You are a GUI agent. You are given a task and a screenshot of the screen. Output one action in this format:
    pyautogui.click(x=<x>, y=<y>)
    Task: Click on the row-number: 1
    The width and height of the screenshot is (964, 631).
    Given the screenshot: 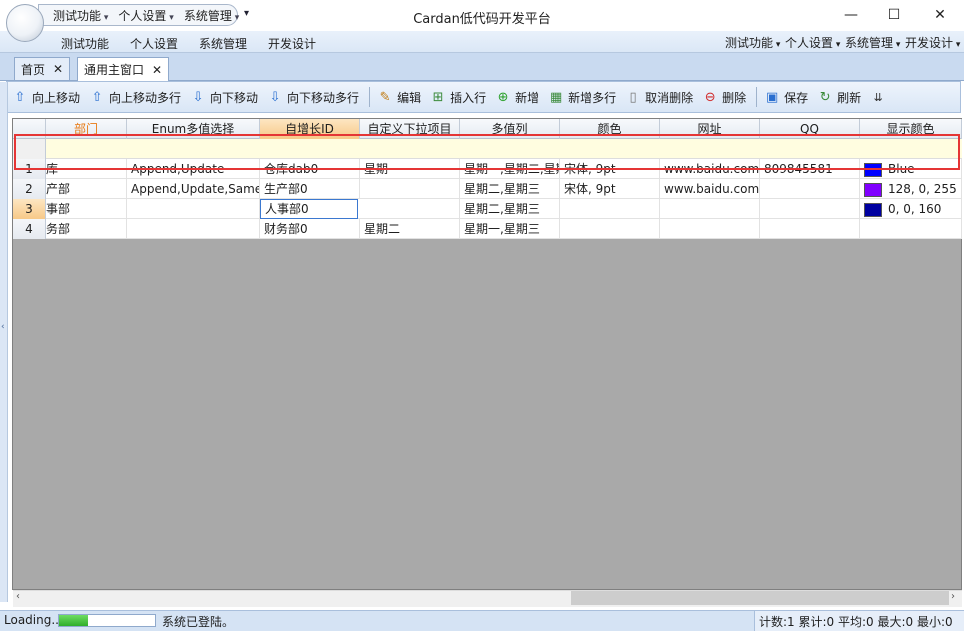 What is the action you would take?
    pyautogui.click(x=29, y=169)
    